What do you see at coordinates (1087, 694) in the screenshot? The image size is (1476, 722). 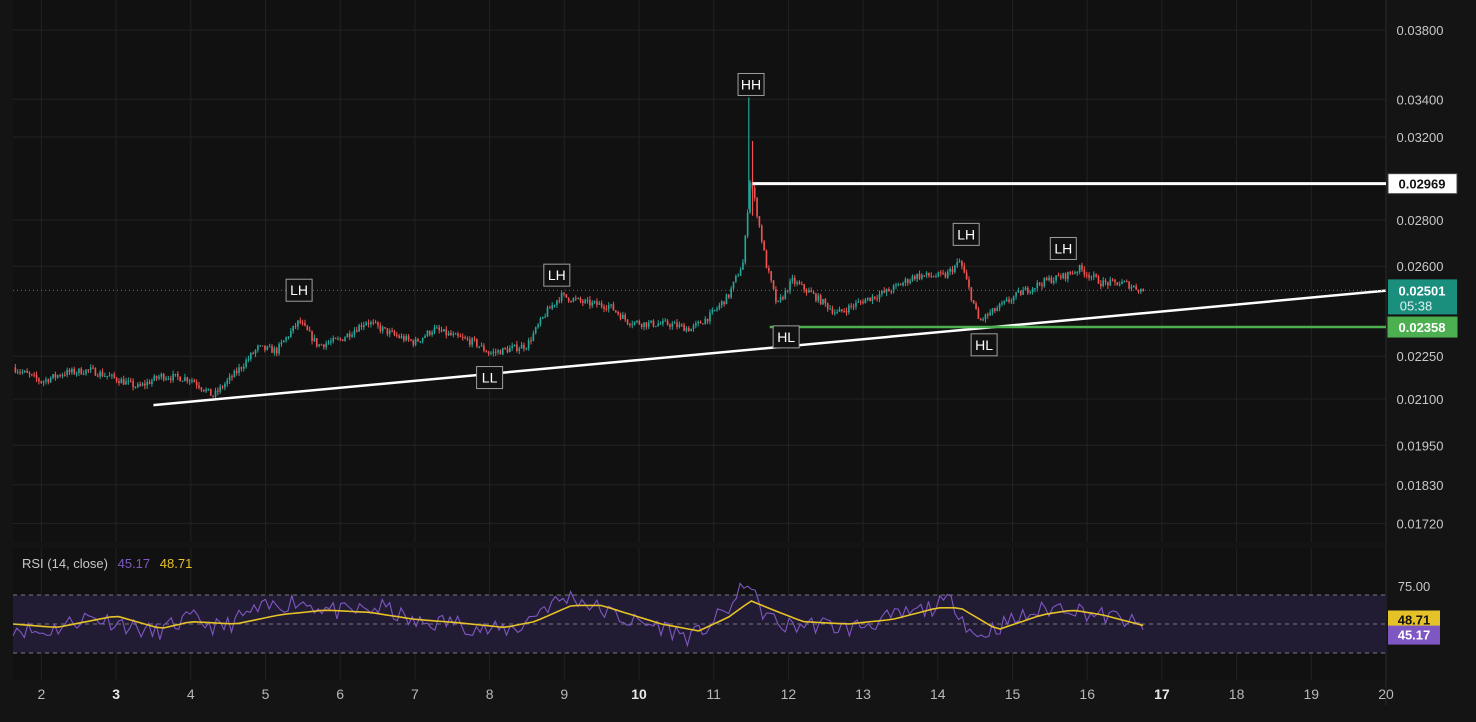 I see `time-tick-label: 16` at bounding box center [1087, 694].